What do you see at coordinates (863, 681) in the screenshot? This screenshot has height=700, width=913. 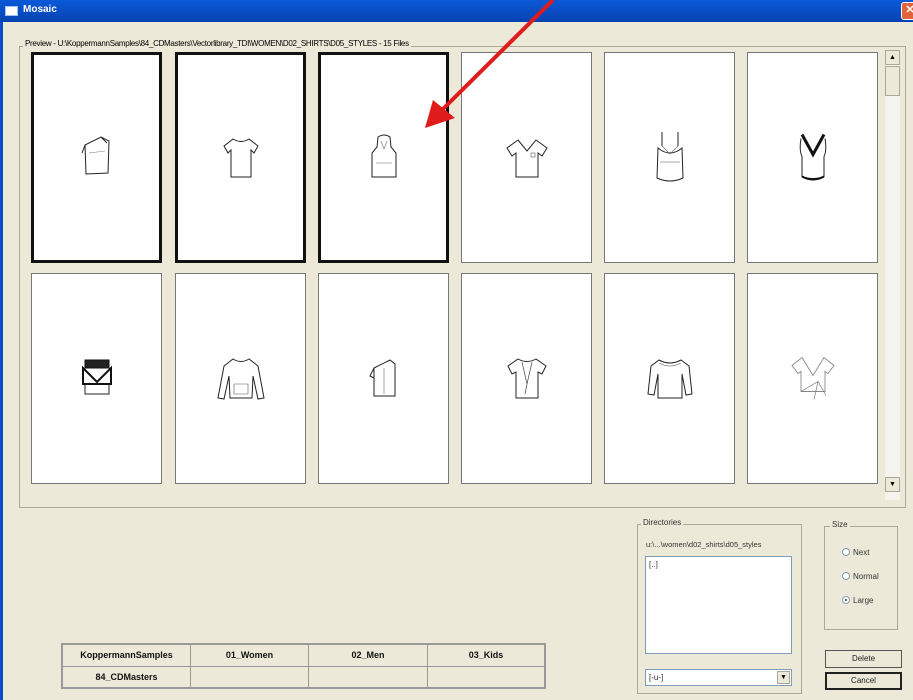 I see `cancel-button: Cancel` at bounding box center [863, 681].